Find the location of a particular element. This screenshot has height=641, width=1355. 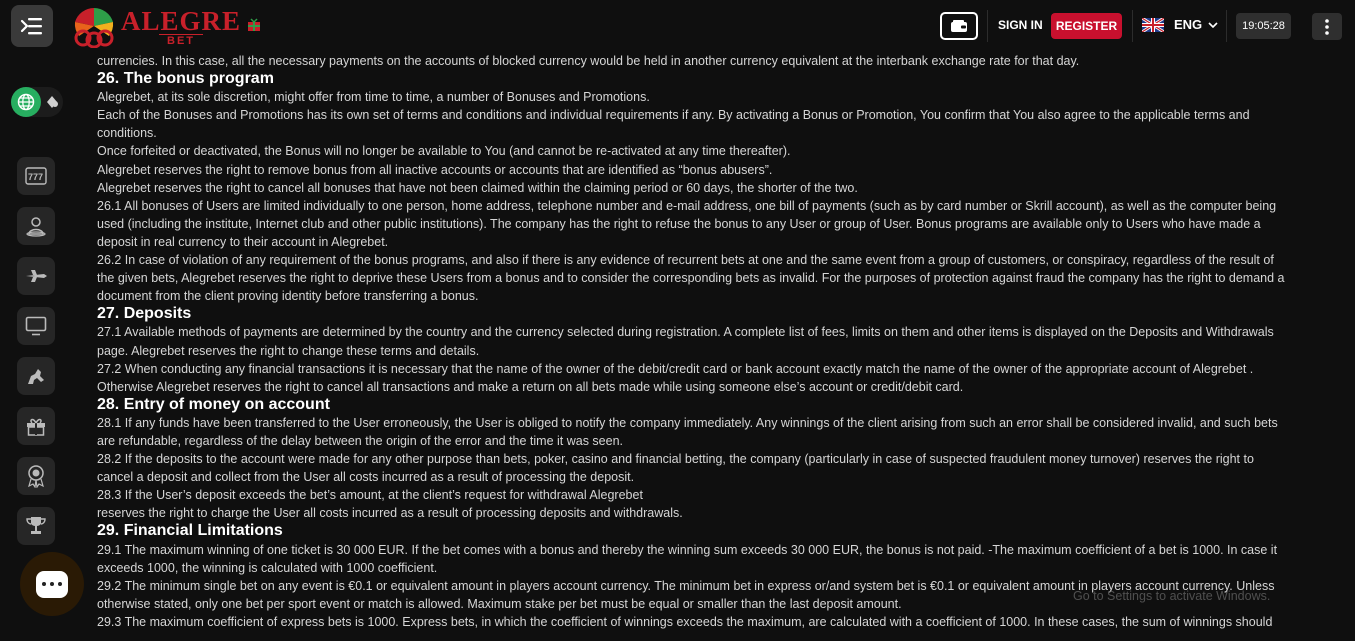

logo-sub: BET is located at coordinates (181, 40).